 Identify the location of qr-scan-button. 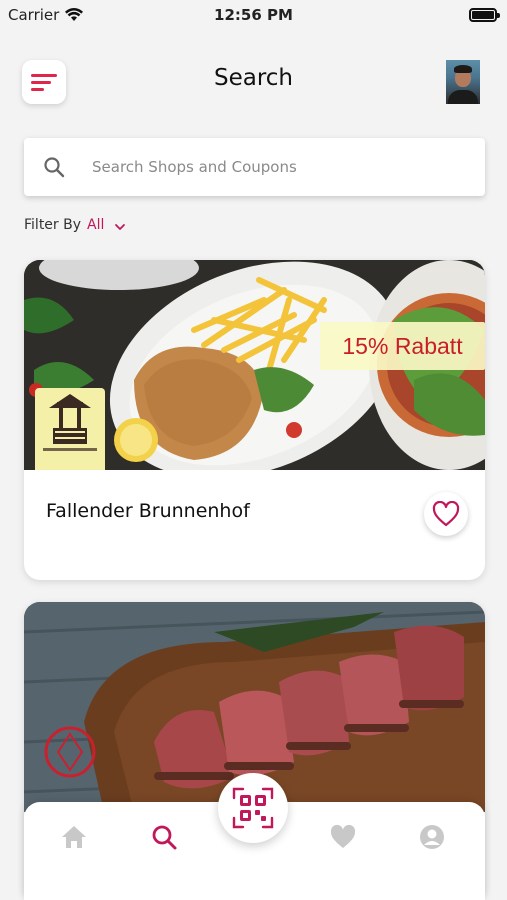
(253, 808).